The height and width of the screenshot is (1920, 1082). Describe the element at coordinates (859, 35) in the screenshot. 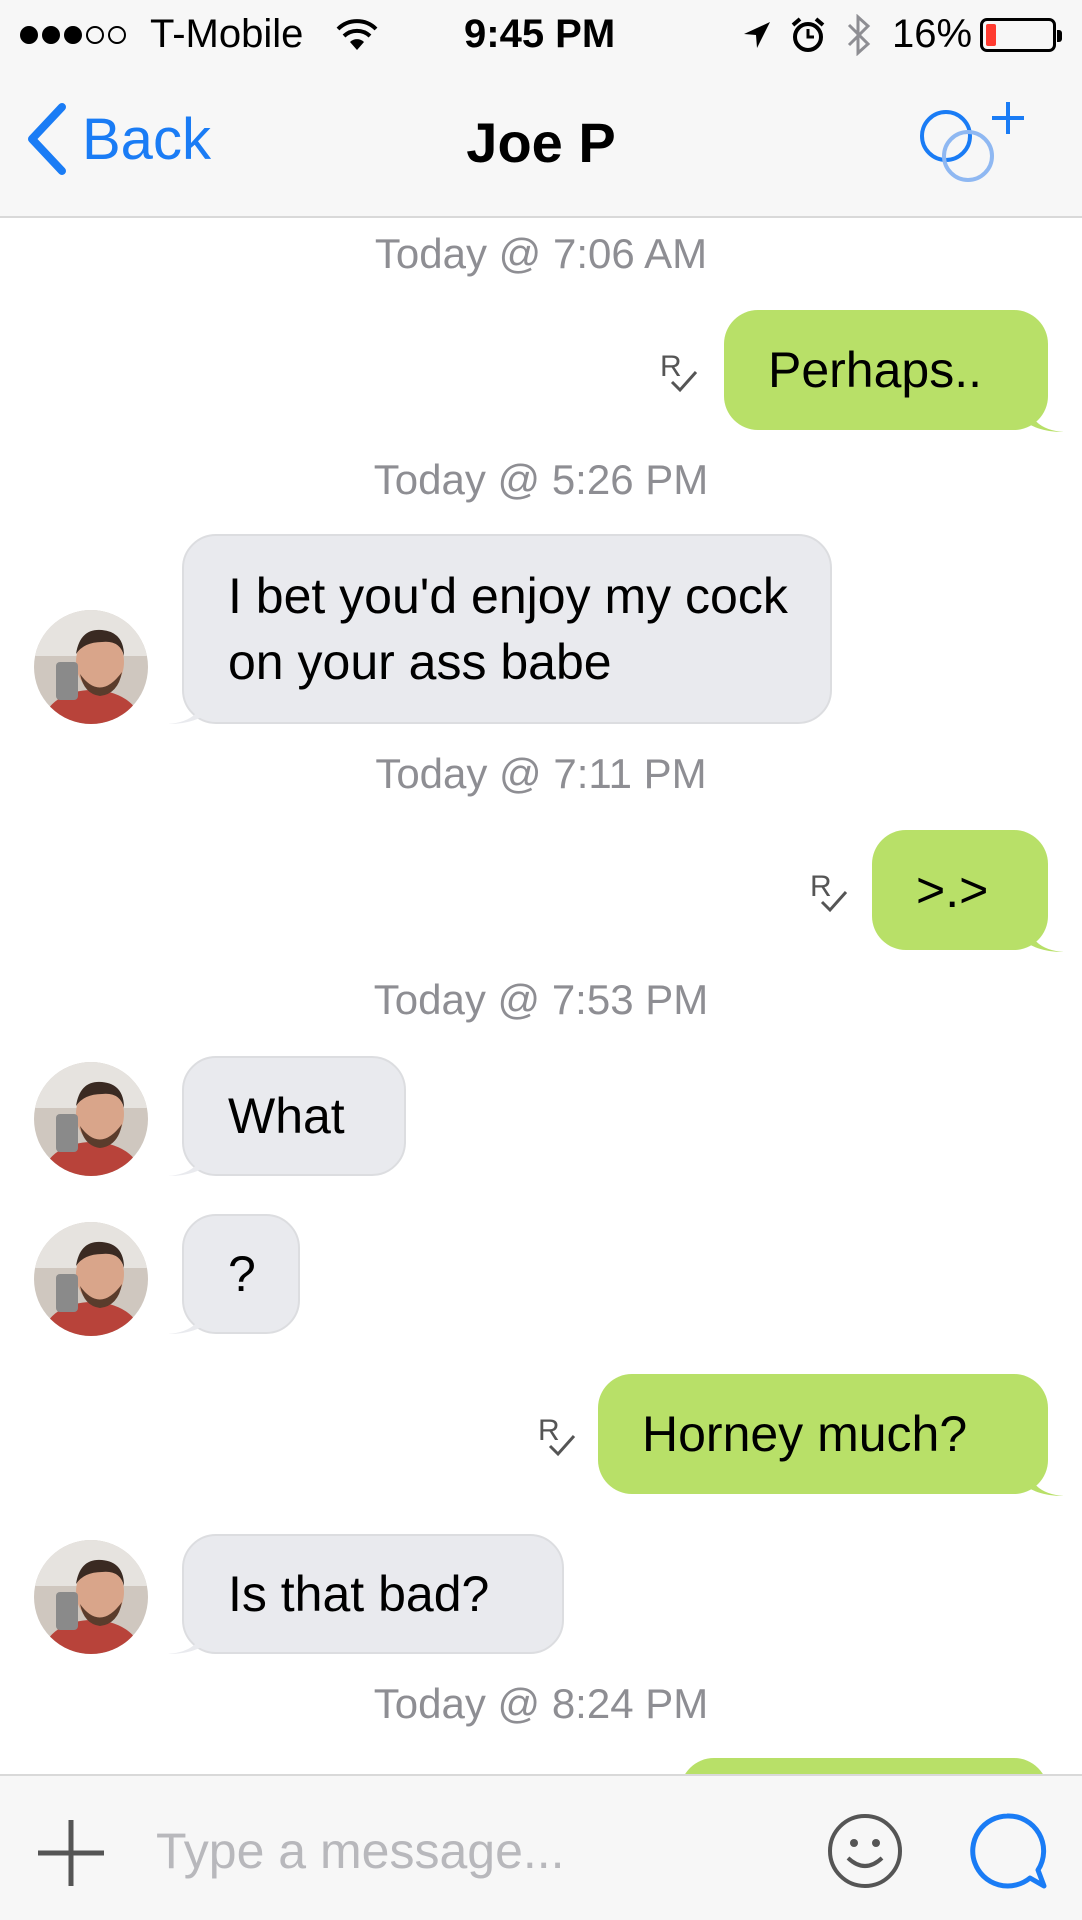

I see `bluetooth-icon` at that location.